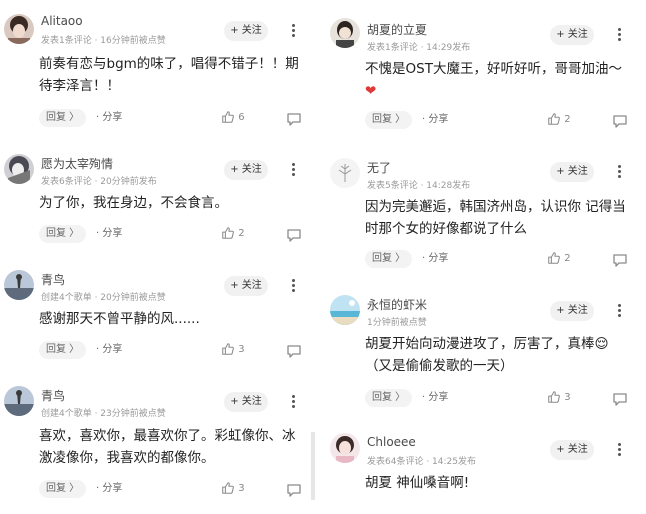 The width and height of the screenshot is (646, 514). Describe the element at coordinates (601, 344) in the screenshot. I see `smile-emoji-icon: 😌` at that location.